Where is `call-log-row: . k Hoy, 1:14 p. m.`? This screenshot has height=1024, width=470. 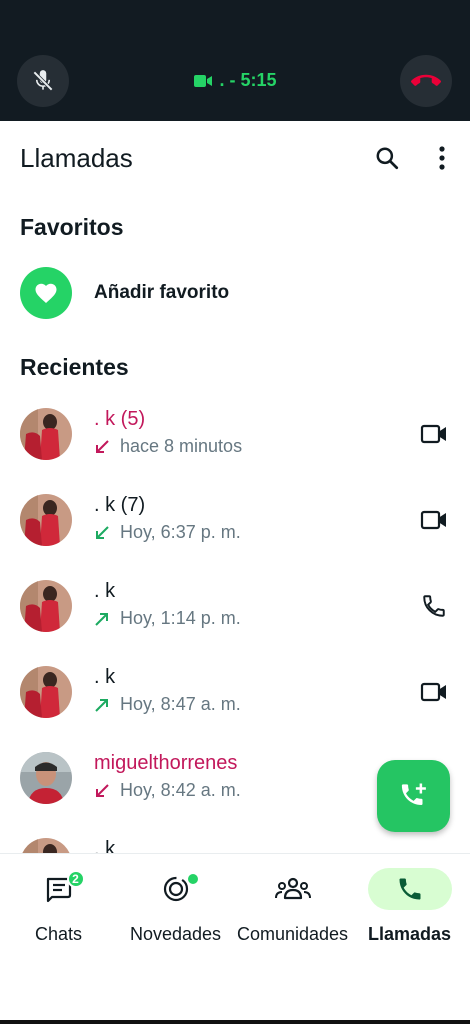
call-log-row: . k Hoy, 1:14 p. m. is located at coordinates (235, 615).